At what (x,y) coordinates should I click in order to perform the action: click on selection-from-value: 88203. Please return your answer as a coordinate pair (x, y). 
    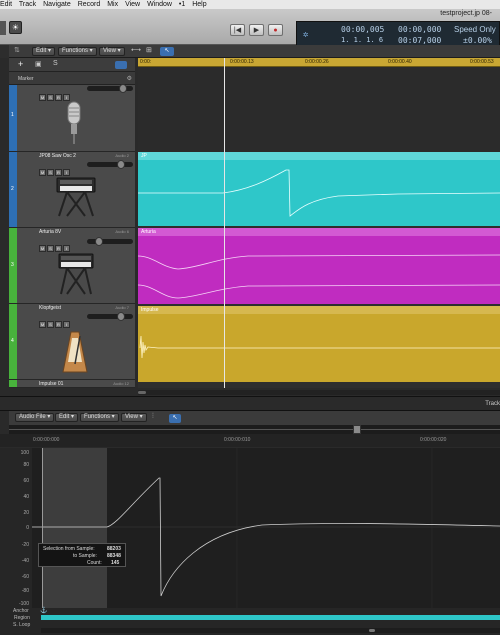
    Looking at the image, I should click on (114, 549).